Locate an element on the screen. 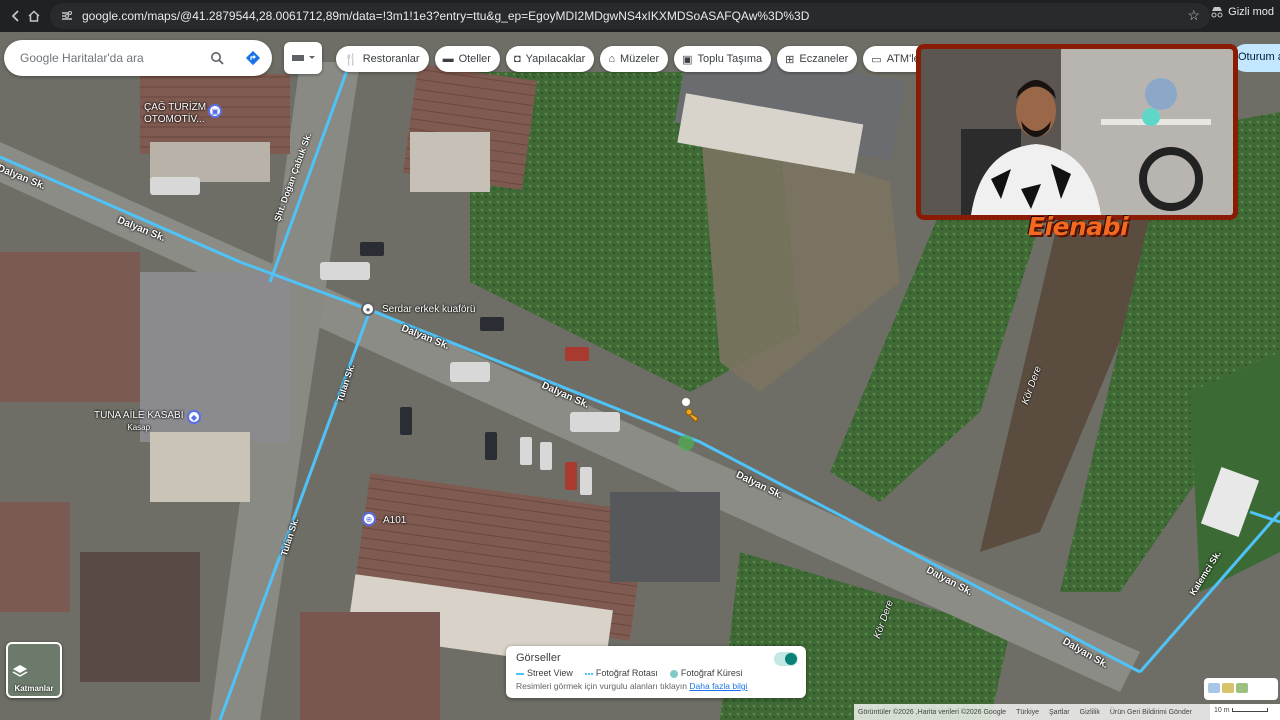 The width and height of the screenshot is (1280, 720). incognito-badge: Gizli mod is located at coordinates (1242, 12).